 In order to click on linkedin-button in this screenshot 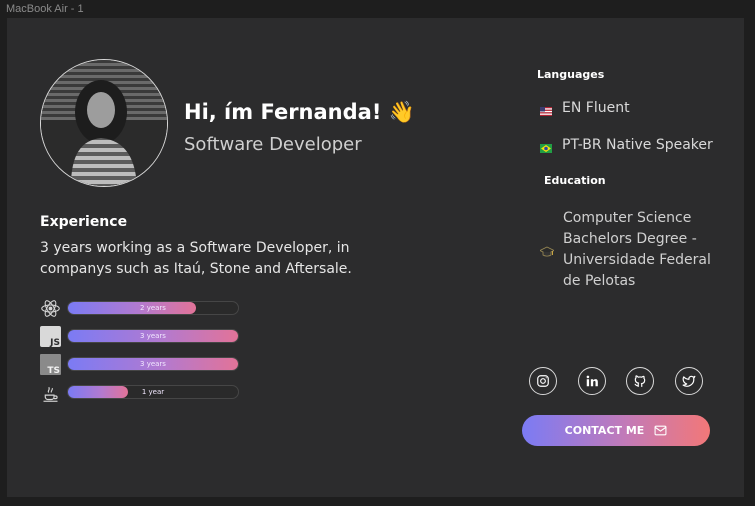, I will do `click(592, 381)`.